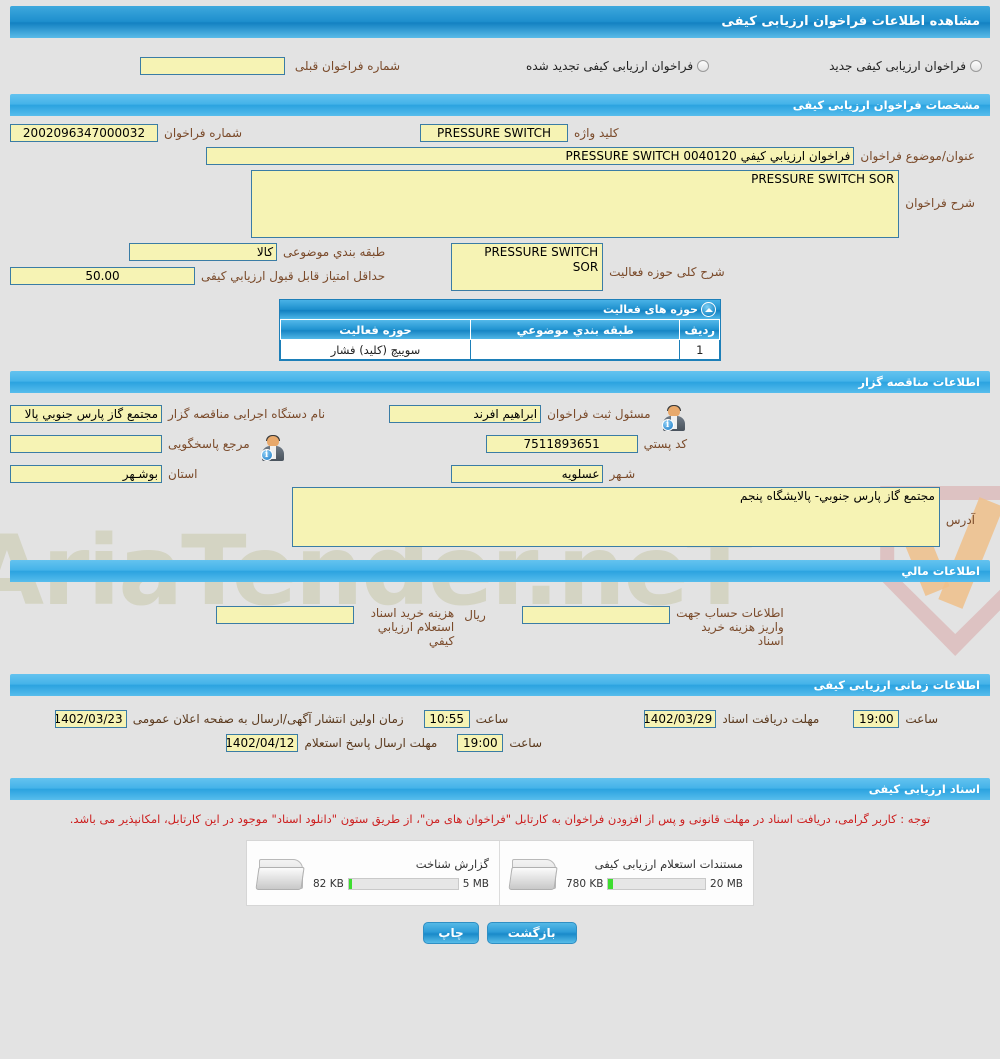 The image size is (1000, 1059). What do you see at coordinates (960, 520) in the screenshot?
I see `address-label: آدرس` at bounding box center [960, 520].